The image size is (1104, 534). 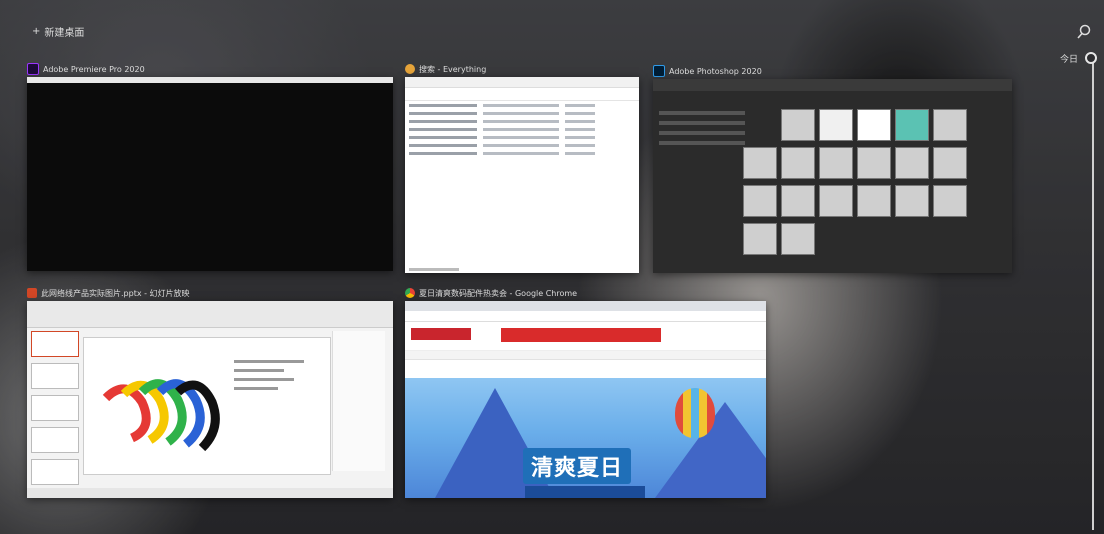 I want to click on sidebar, so click(x=702, y=128).